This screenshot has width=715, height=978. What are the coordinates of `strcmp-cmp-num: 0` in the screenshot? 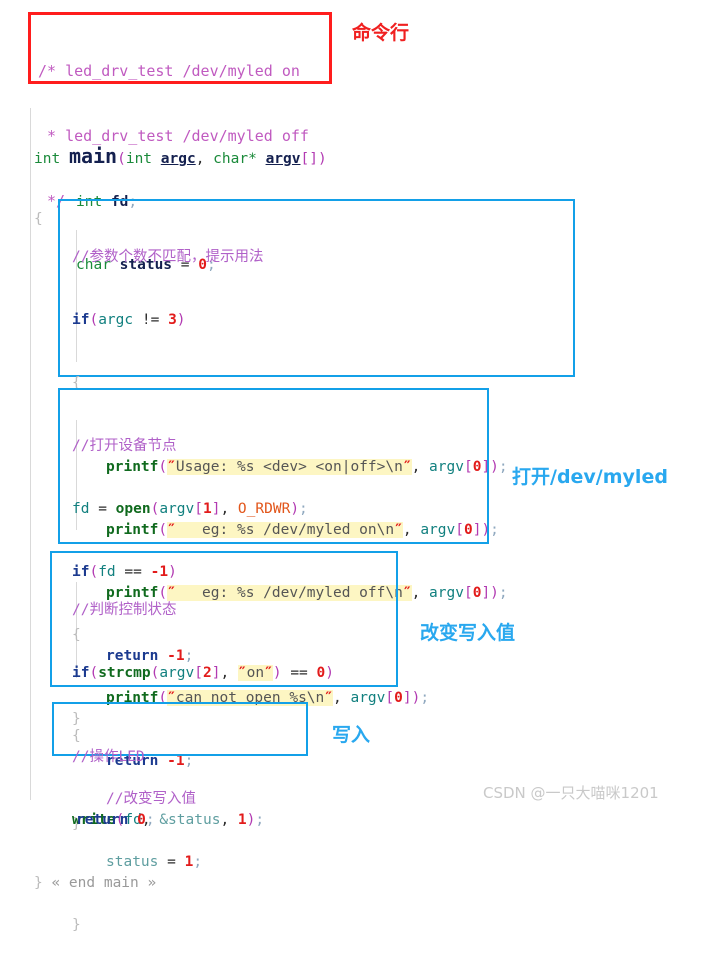 It's located at (321, 673).